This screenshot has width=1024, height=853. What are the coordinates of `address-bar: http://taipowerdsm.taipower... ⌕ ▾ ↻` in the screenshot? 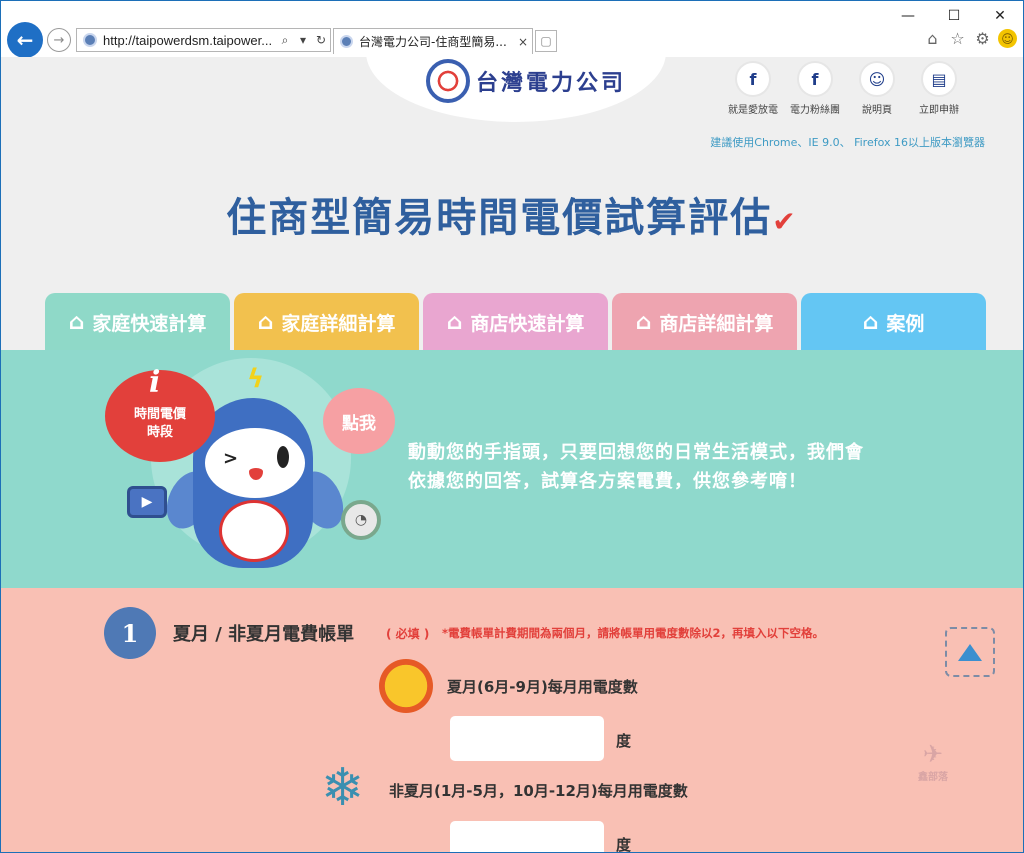 It's located at (203, 40).